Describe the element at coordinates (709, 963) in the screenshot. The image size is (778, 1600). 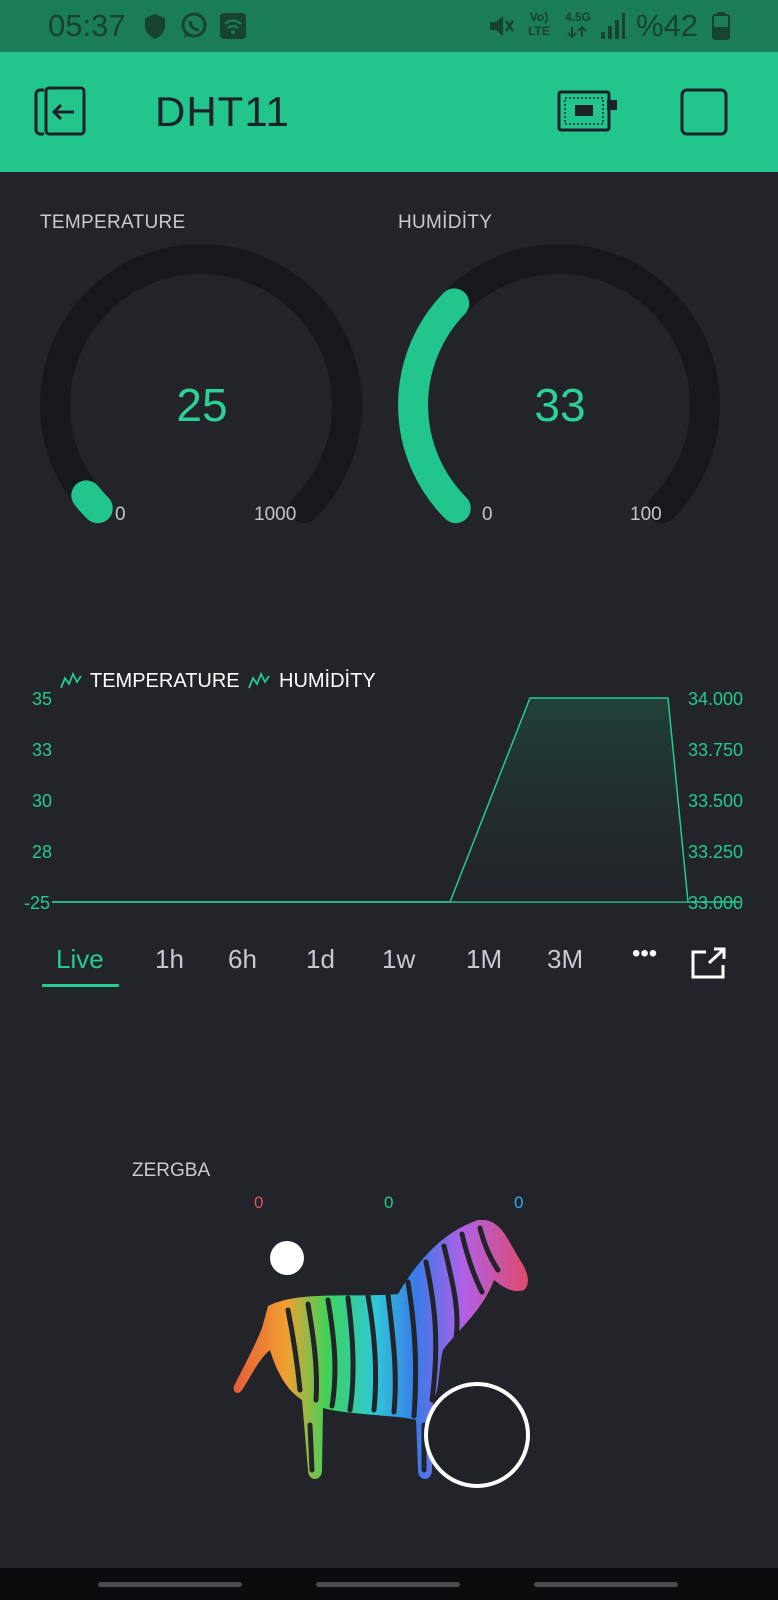
I see `fullscreen-expand-icon` at that location.